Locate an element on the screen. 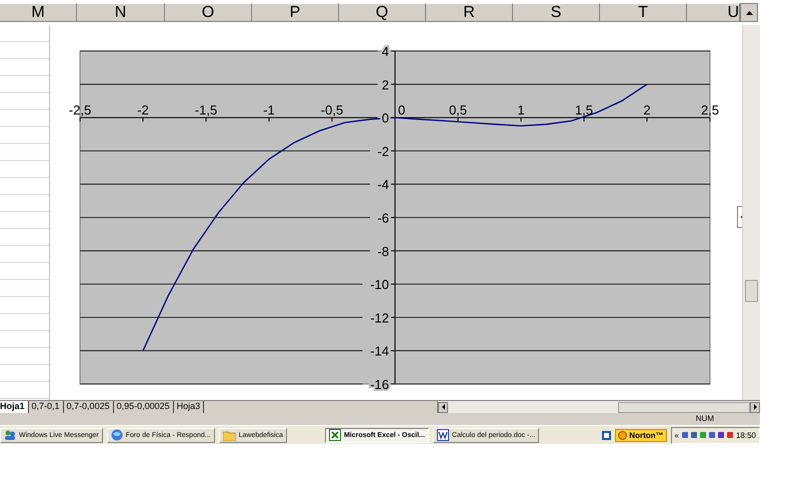 The image size is (800, 500). x-tick-label: -0,5 is located at coordinates (331, 110).